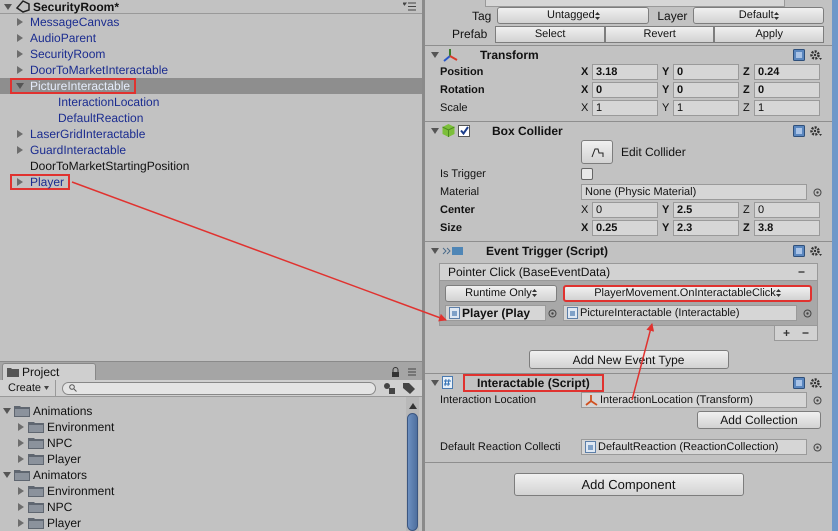 This screenshot has height=531, width=838. Describe the element at coordinates (786, 333) in the screenshot. I see `add-listener-button: +` at that location.